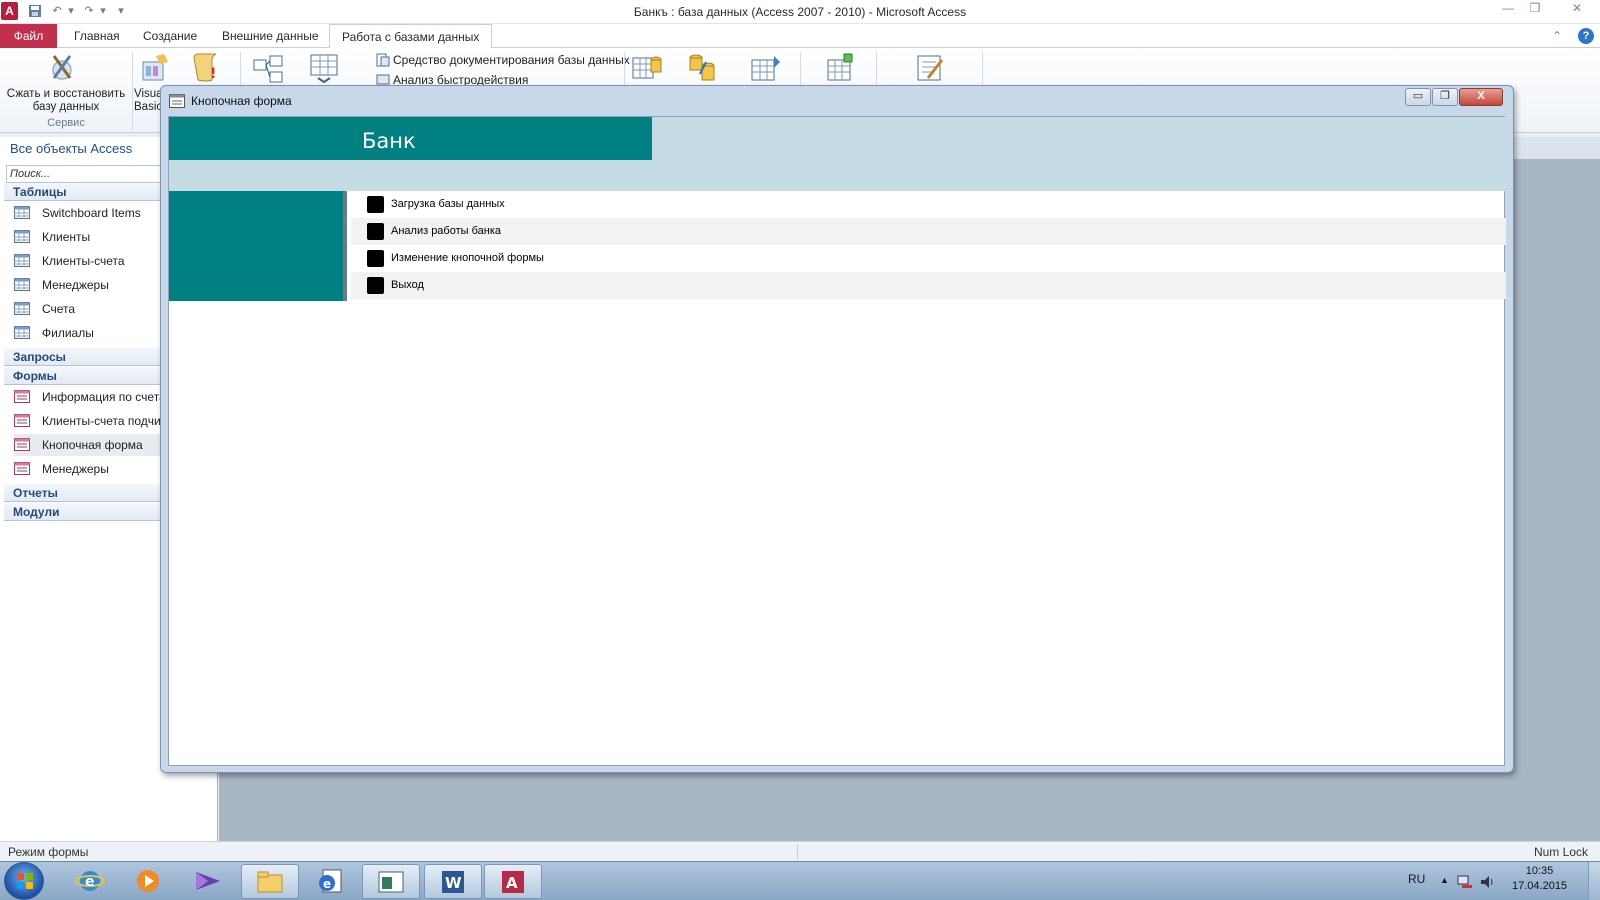  What do you see at coordinates (411, 36) in the screenshot?
I see `tab-database-tools: Работа с базами данных` at bounding box center [411, 36].